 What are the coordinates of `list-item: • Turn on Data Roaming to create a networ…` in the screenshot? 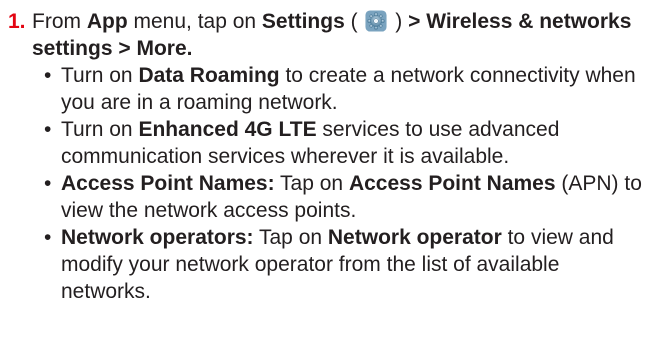 It's located at (347, 89).